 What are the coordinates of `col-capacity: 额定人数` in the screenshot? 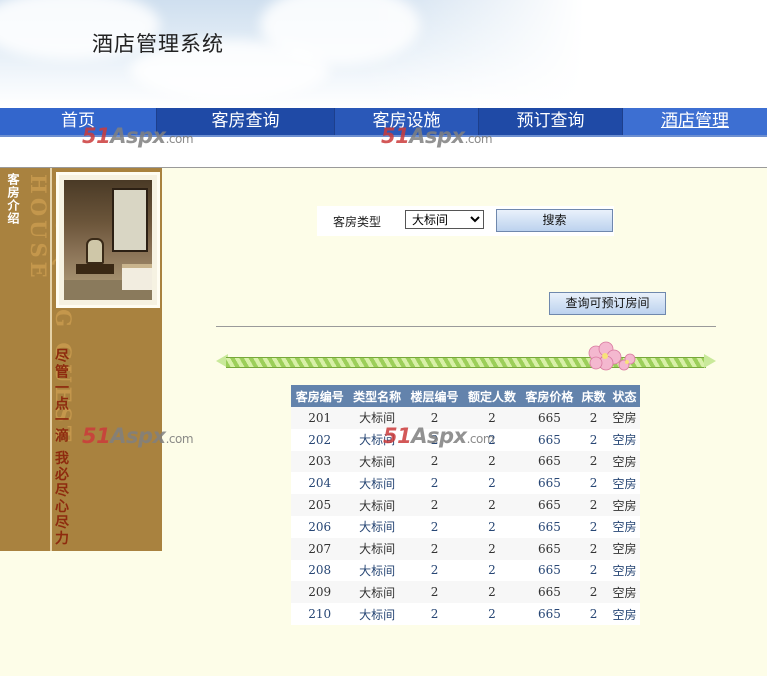 It's located at (492, 396).